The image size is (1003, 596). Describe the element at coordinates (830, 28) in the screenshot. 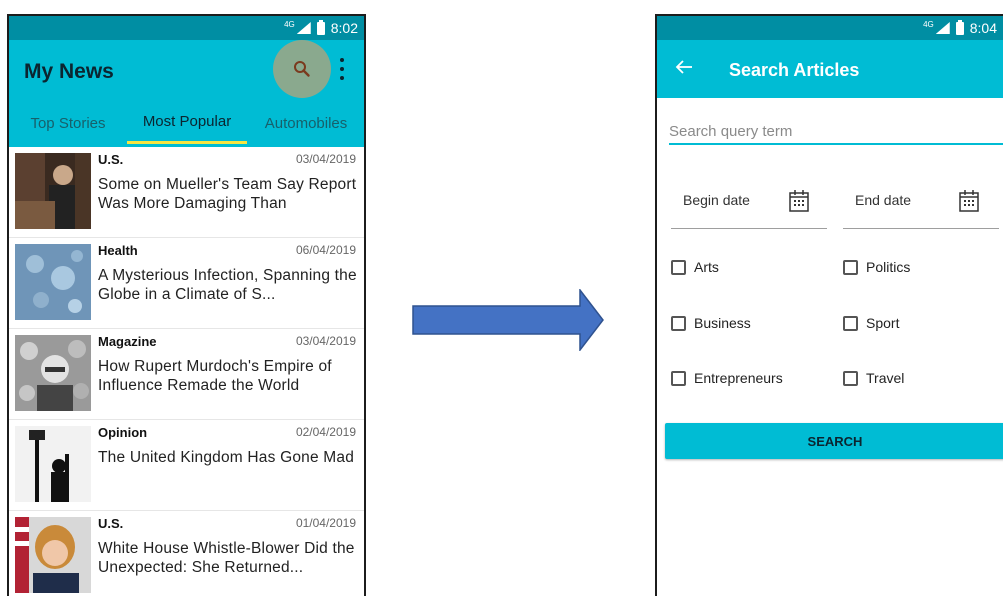

I see `status-bar: 4G 8:04` at that location.